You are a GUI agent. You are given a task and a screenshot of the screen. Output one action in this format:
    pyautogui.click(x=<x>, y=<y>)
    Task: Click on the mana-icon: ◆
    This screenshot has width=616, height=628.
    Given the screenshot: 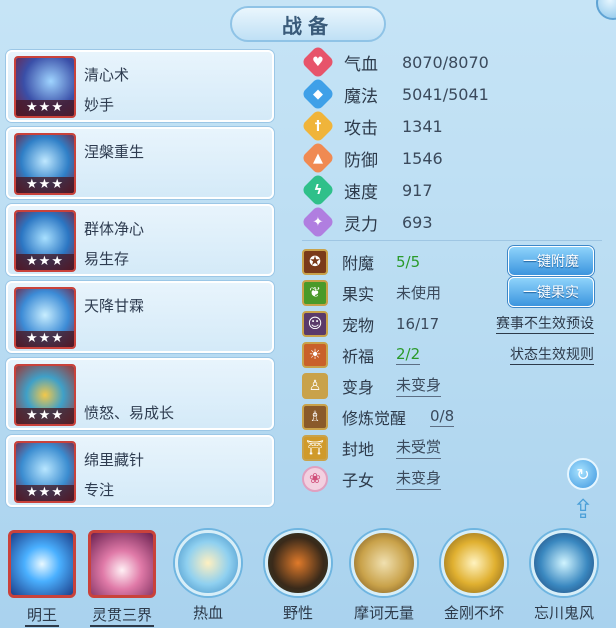 What is the action you would take?
    pyautogui.click(x=318, y=94)
    